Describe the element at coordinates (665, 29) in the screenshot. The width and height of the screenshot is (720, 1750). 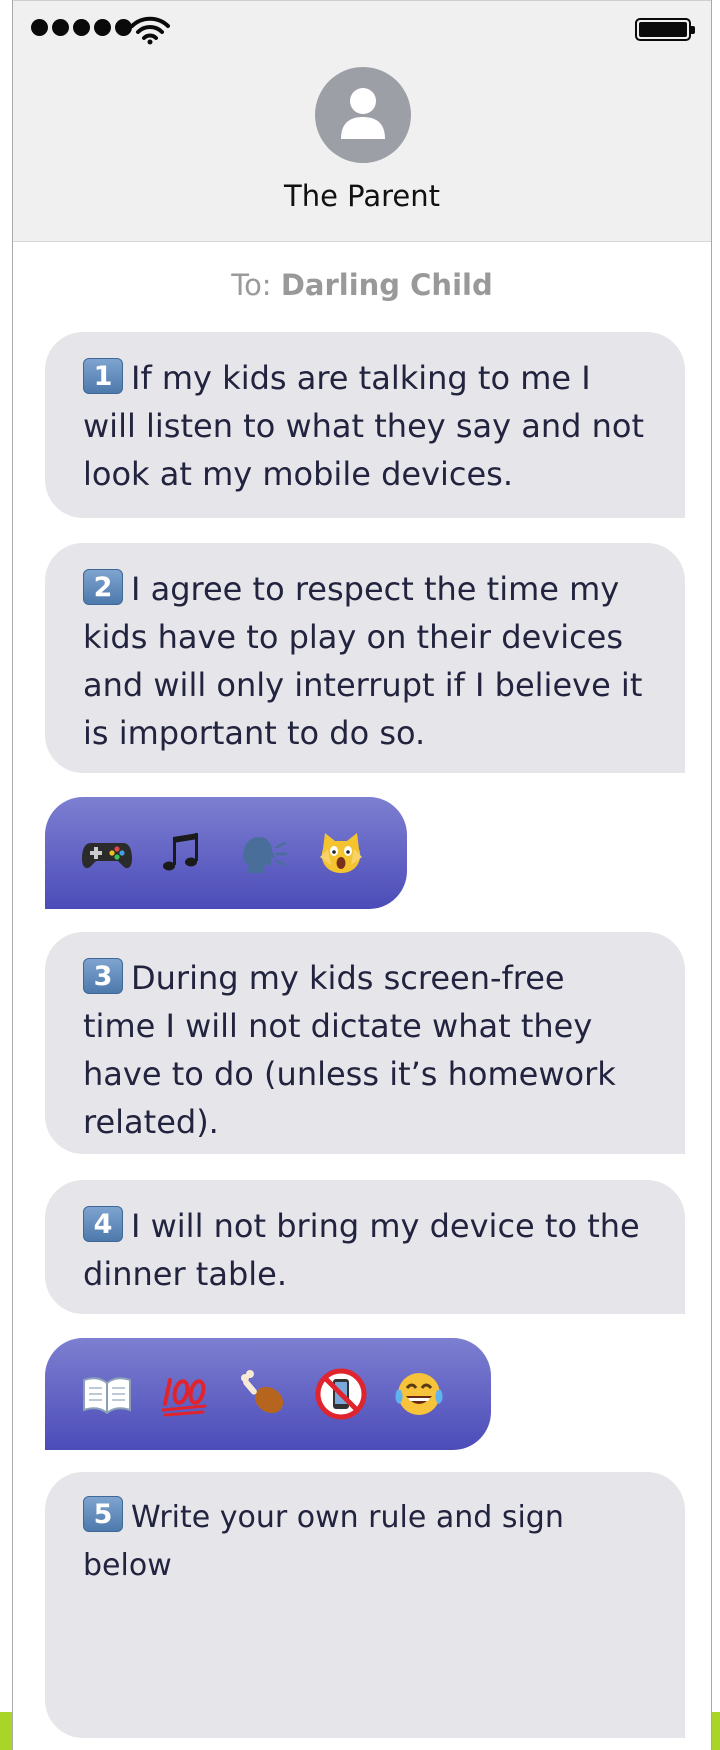
I see `battery-icon` at that location.